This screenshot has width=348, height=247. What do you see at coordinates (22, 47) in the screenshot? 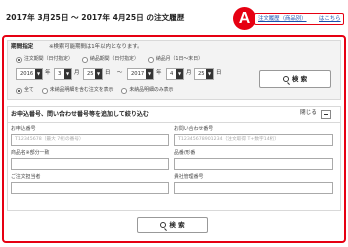
I see `period-title: 期間指定` at bounding box center [22, 47].